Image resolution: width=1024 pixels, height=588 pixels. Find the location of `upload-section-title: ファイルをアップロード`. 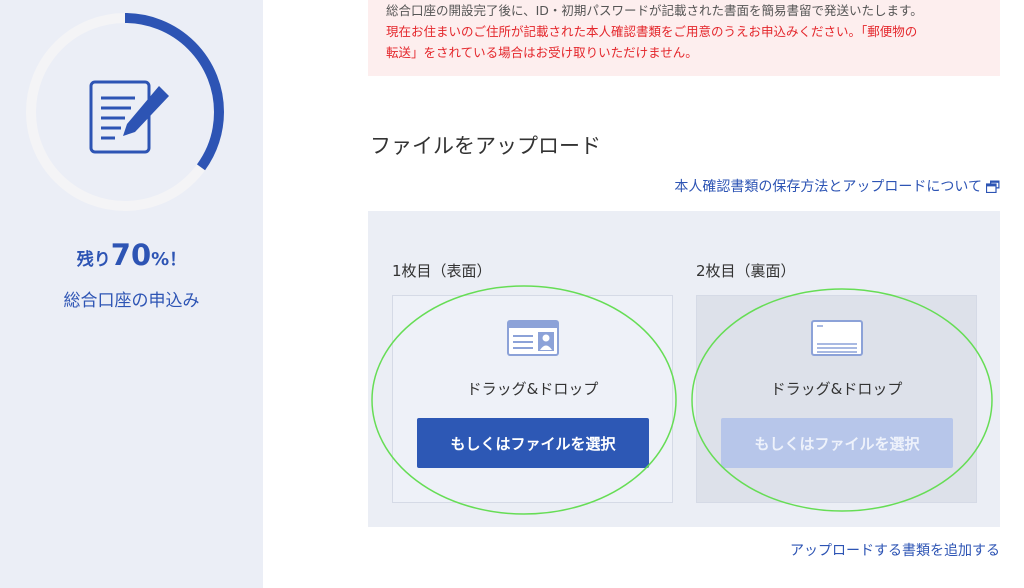

upload-section-title: ファイルをアップロード is located at coordinates (485, 146).